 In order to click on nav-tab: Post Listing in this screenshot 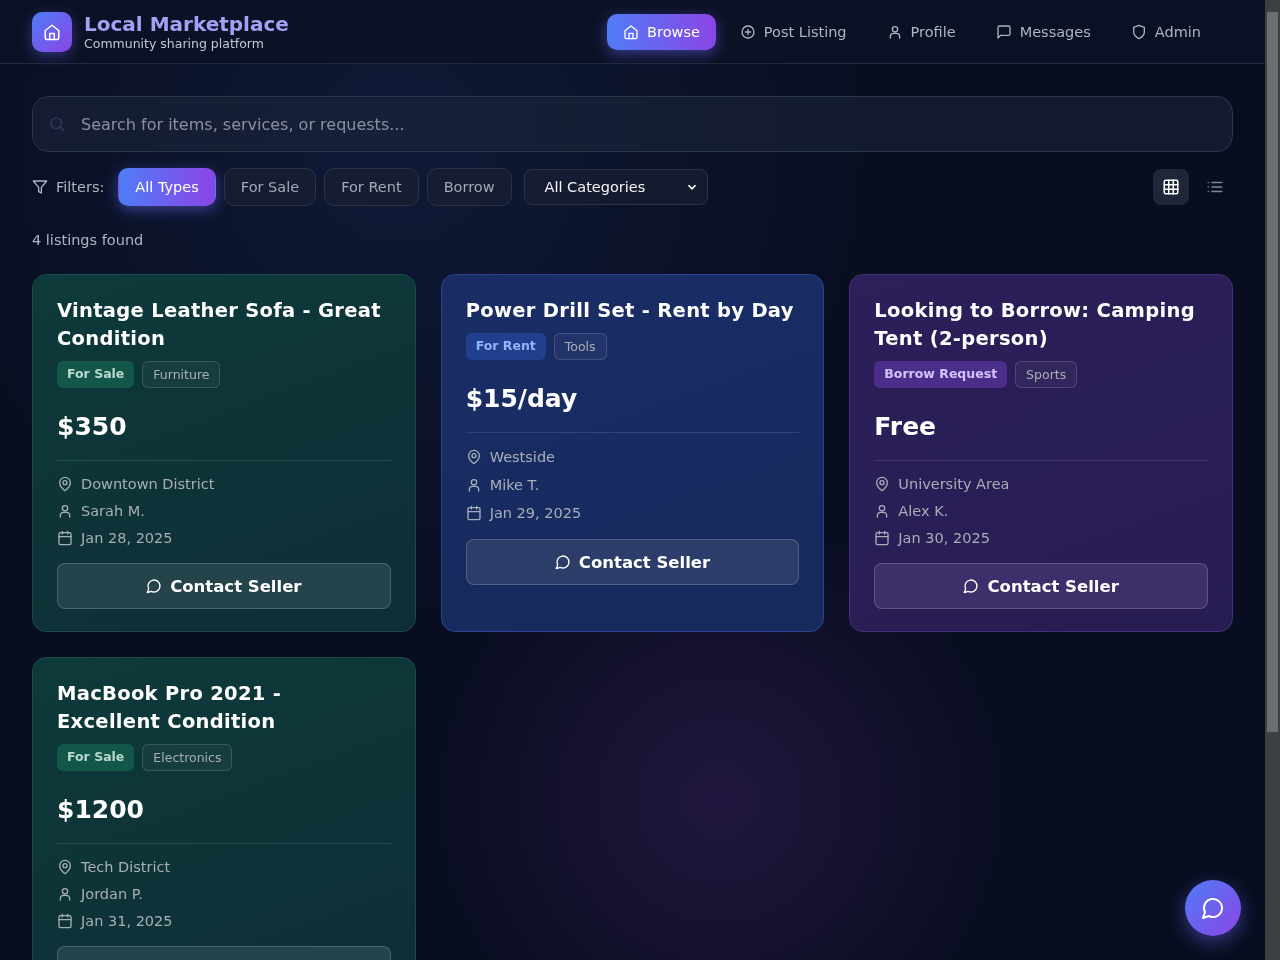, I will do `click(793, 31)`.